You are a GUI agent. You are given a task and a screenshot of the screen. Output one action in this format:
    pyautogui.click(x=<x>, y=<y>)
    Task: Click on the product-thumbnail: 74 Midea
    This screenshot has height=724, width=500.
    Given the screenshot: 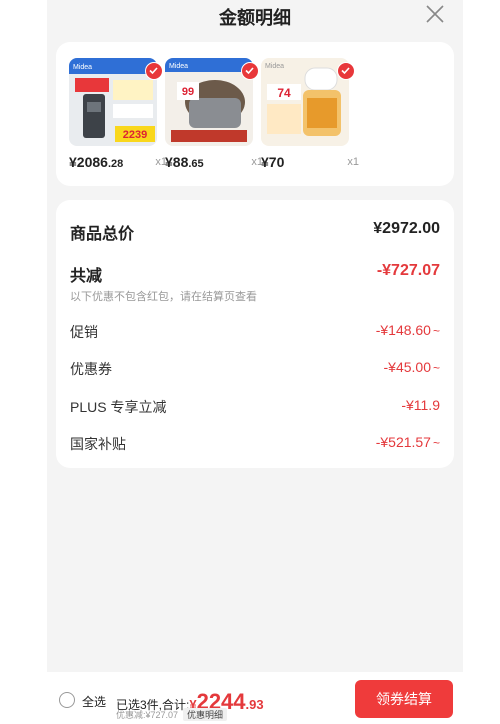 What is the action you would take?
    pyautogui.click(x=305, y=102)
    